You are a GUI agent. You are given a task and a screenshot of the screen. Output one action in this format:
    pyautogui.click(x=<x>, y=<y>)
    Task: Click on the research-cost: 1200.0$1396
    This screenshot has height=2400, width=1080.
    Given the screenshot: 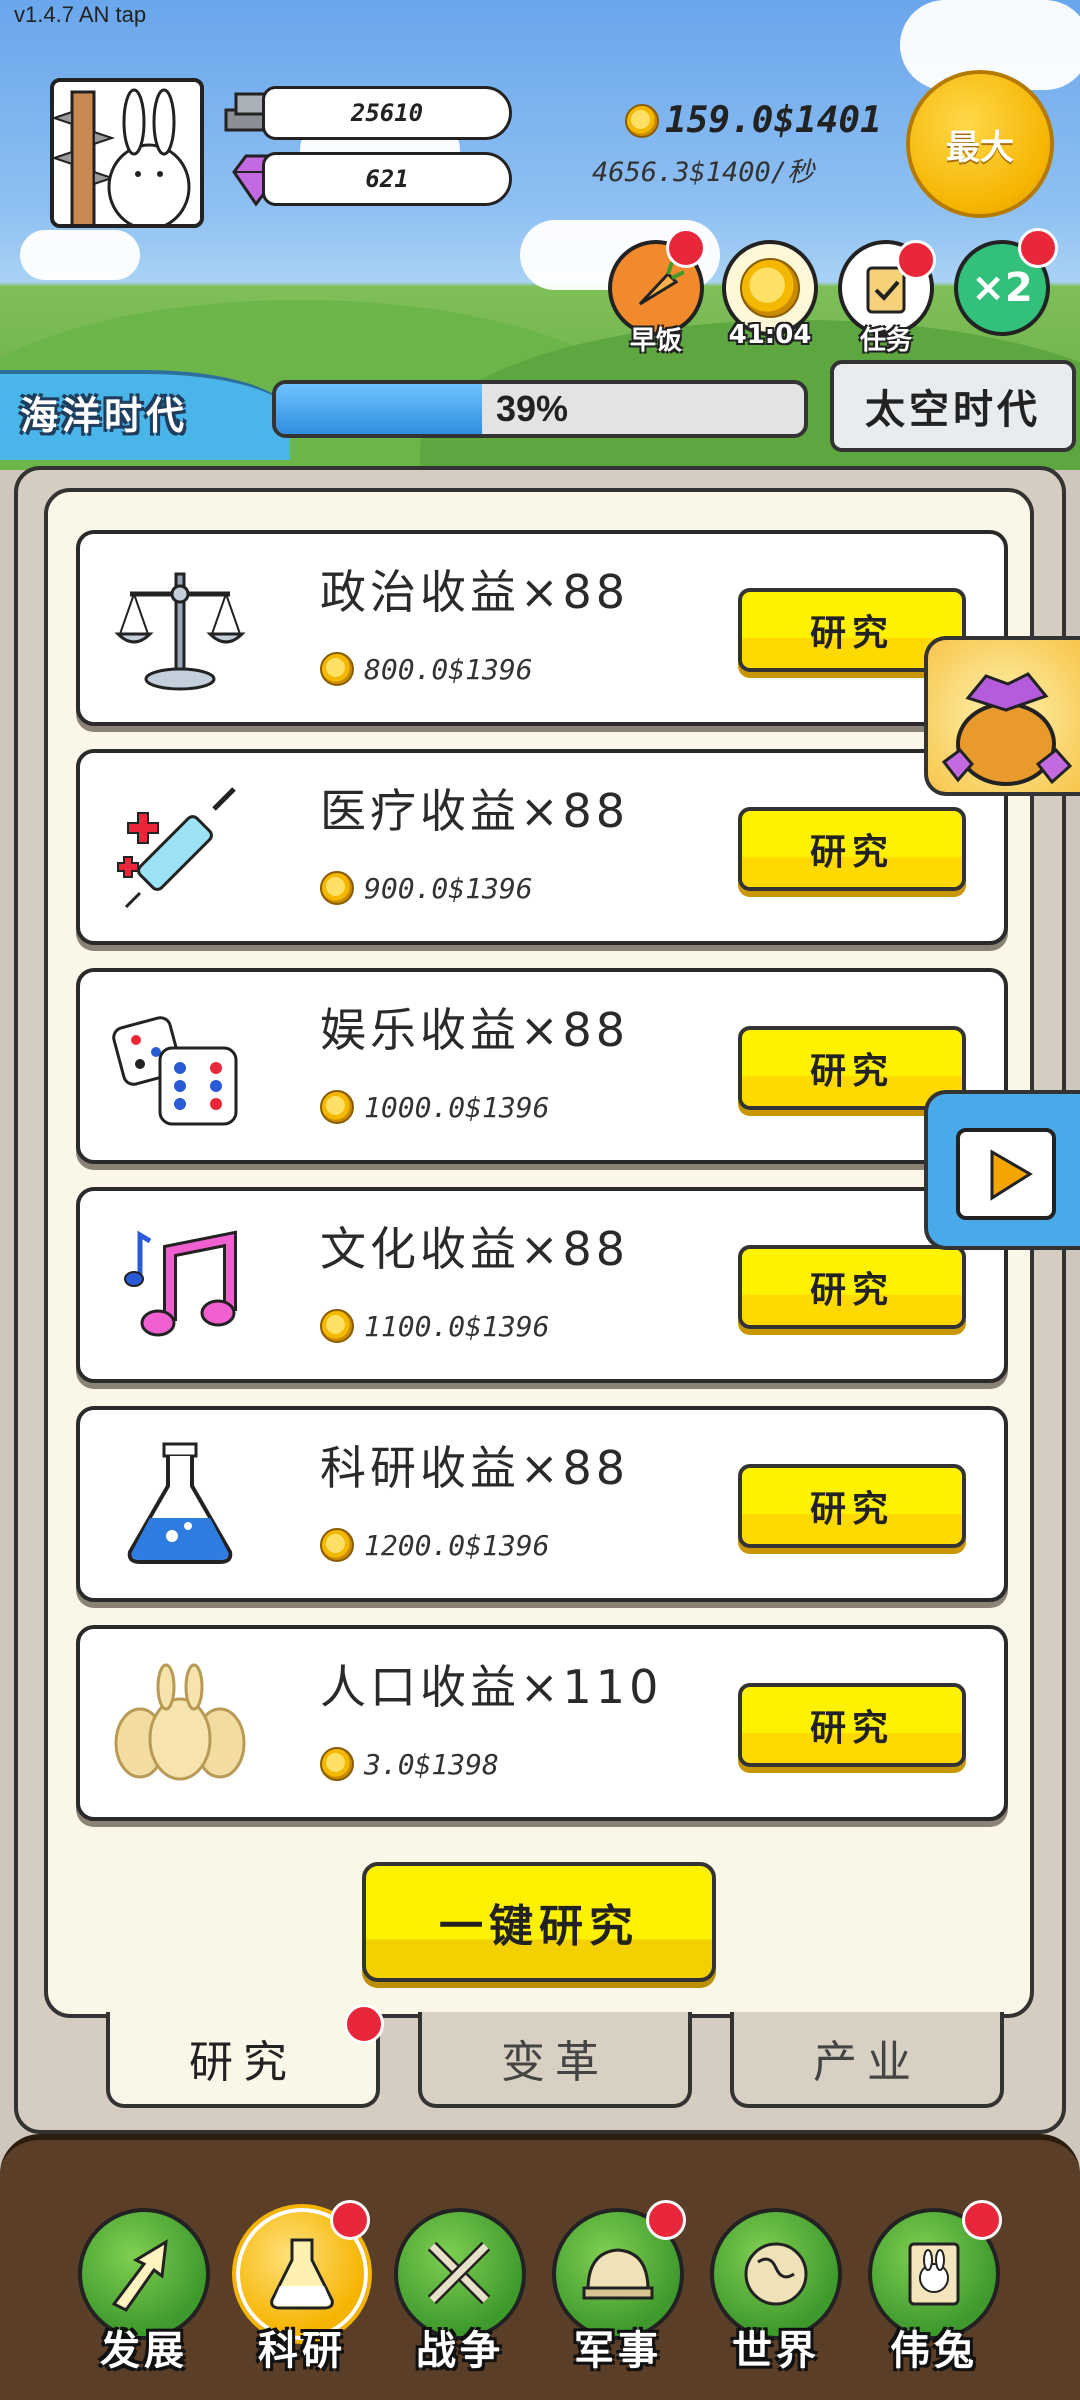 What is the action you would take?
    pyautogui.click(x=434, y=1545)
    